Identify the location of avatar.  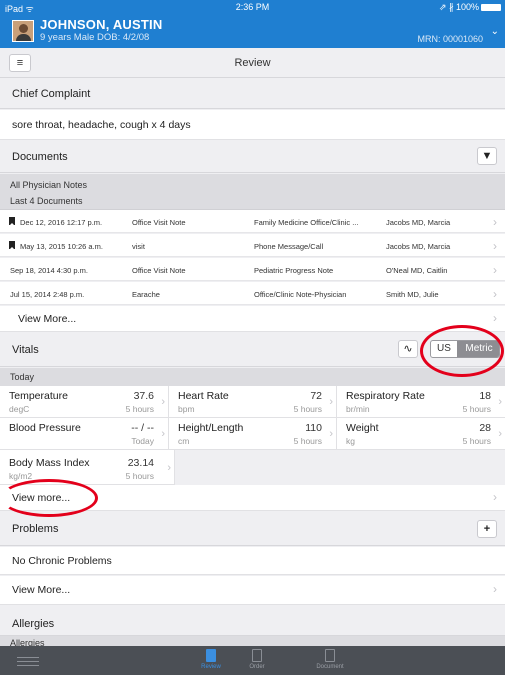
(23, 31).